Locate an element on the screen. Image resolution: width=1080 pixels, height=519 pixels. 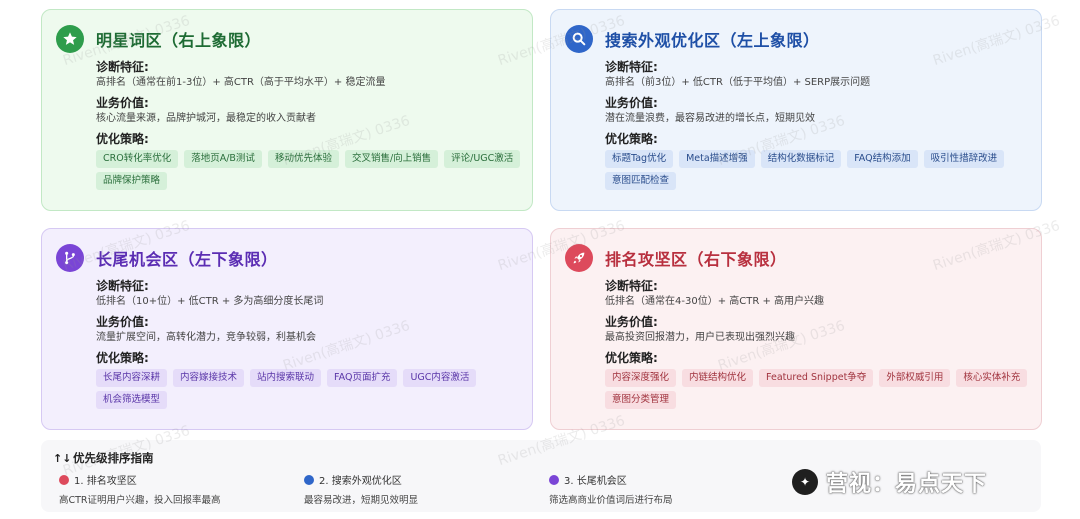
priority-item: 2. 搜索外观优化区 最容易改进，短期见效明显 is located at coordinates (420, 489).